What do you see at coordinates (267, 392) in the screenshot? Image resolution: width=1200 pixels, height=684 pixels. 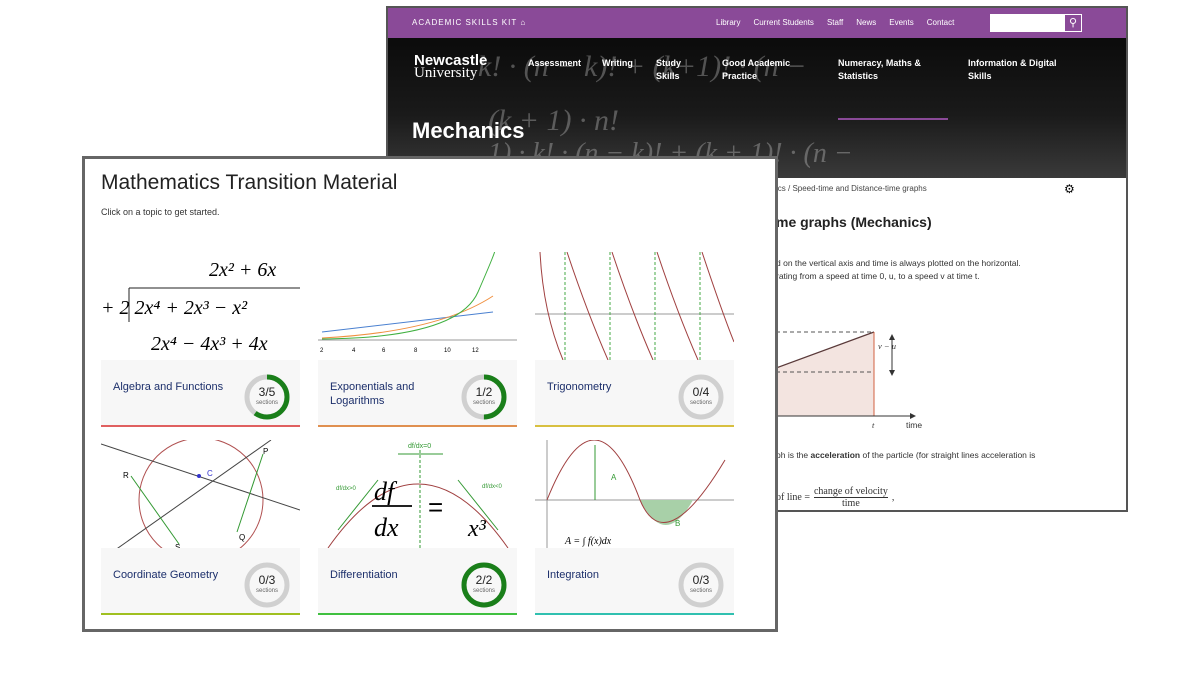 I see `progress-count: 3/5` at bounding box center [267, 392].